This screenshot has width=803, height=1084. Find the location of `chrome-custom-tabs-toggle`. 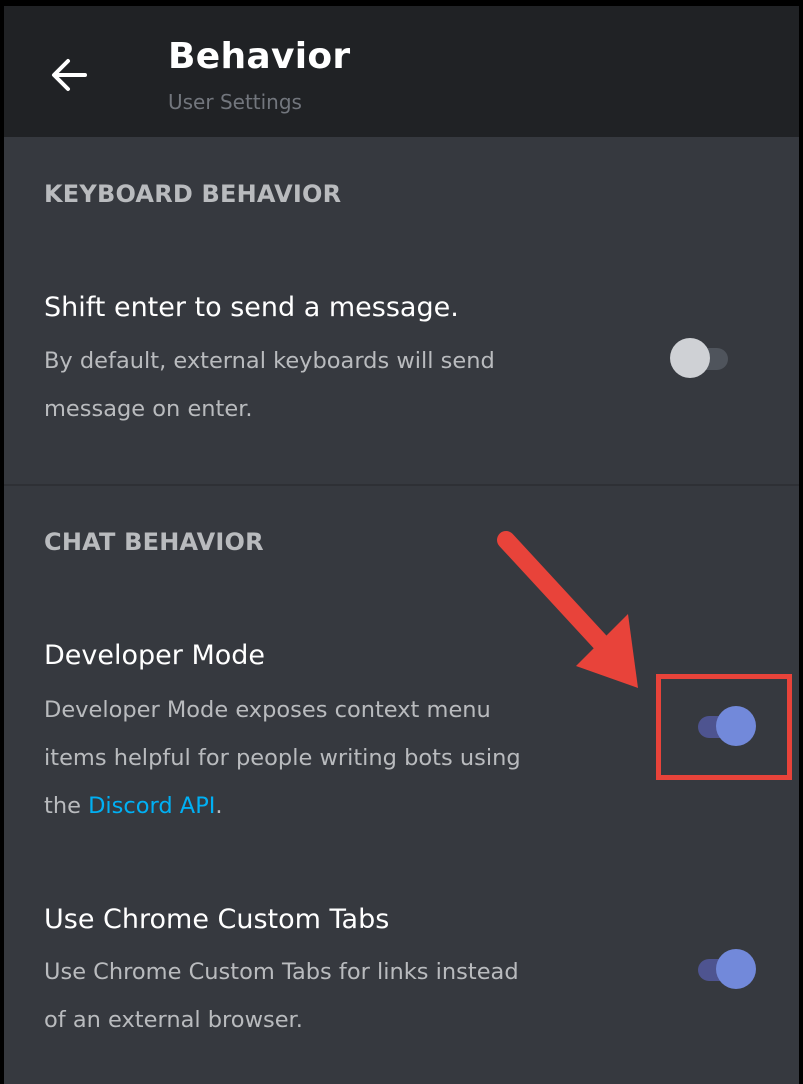

chrome-custom-tabs-toggle is located at coordinates (723, 969).